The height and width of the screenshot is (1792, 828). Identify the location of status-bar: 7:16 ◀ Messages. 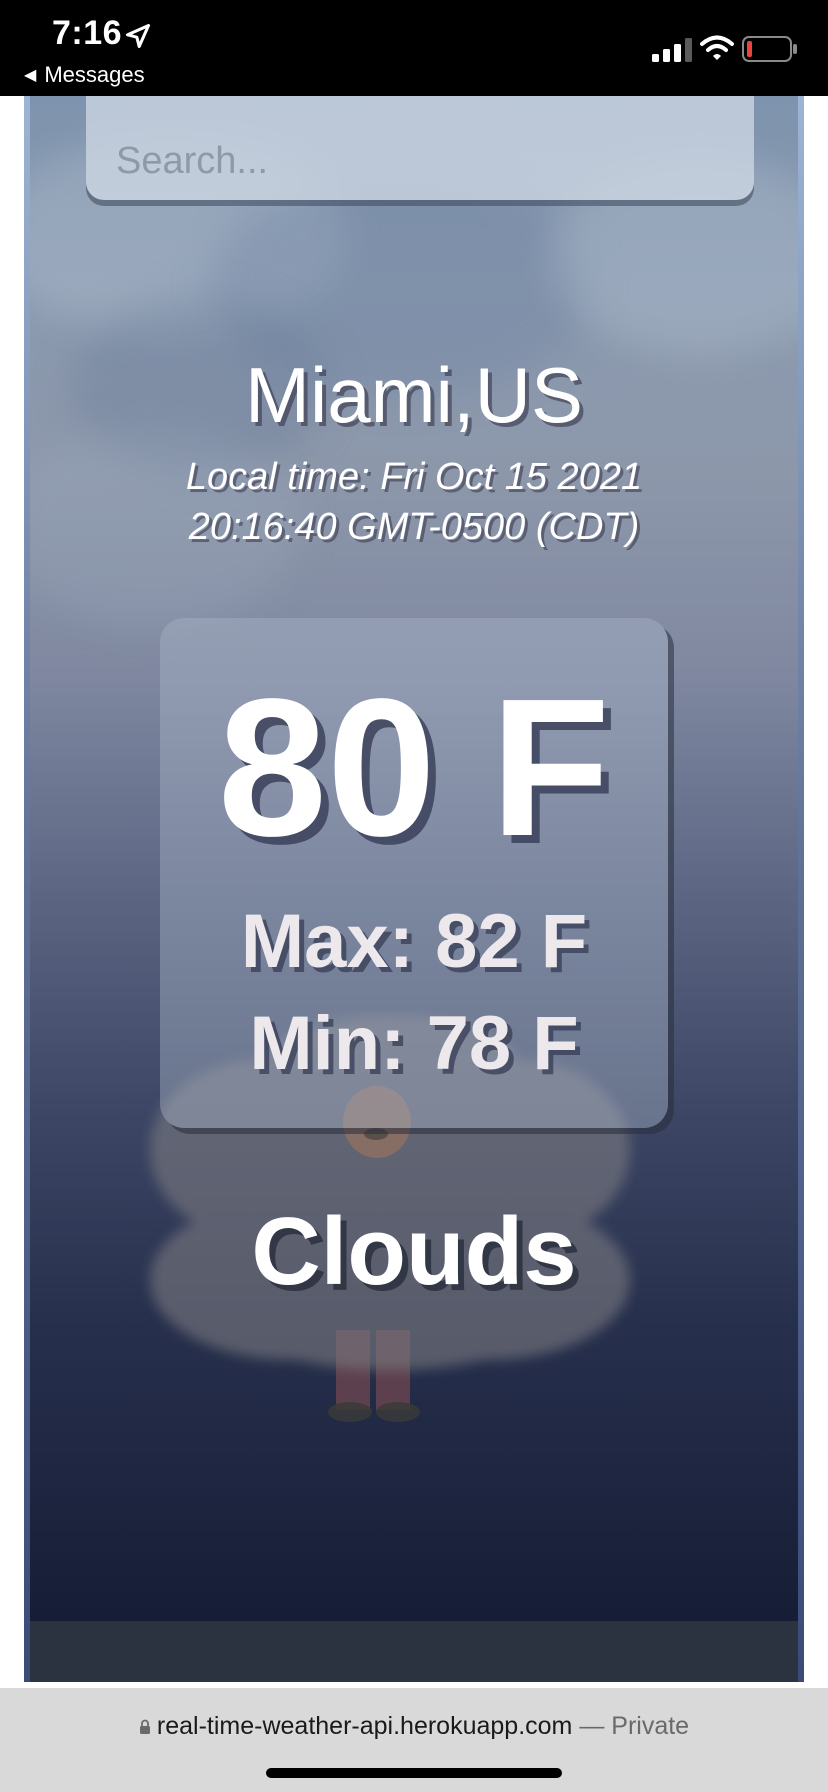
(414, 48).